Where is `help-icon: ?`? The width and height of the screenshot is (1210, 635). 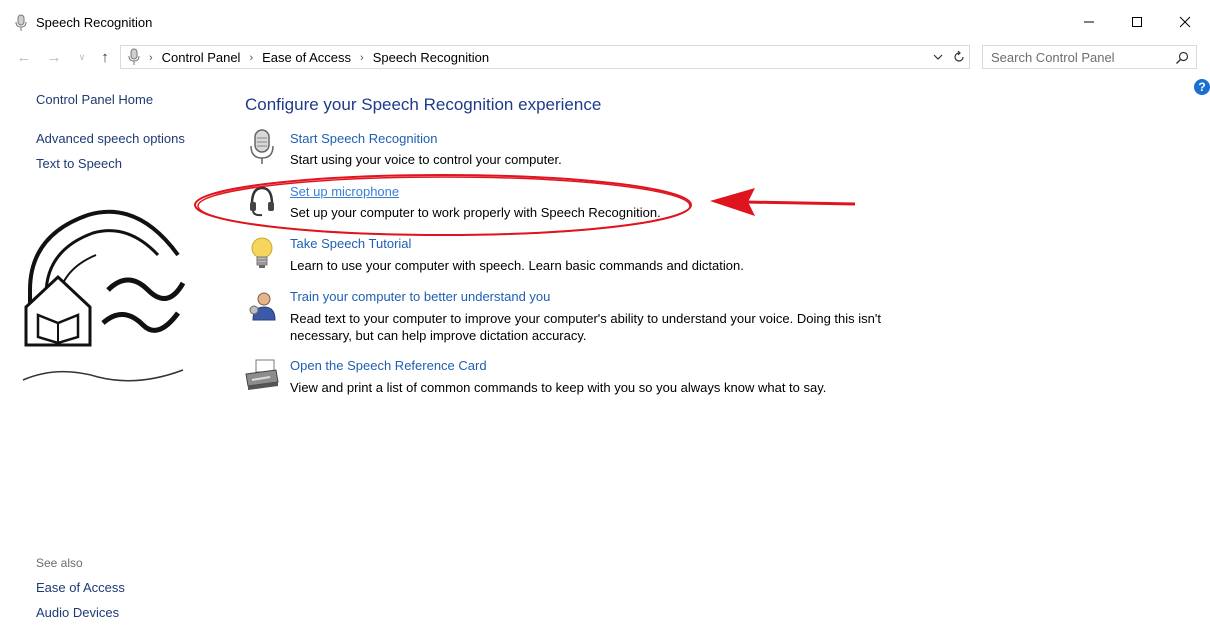 help-icon: ? is located at coordinates (1202, 87).